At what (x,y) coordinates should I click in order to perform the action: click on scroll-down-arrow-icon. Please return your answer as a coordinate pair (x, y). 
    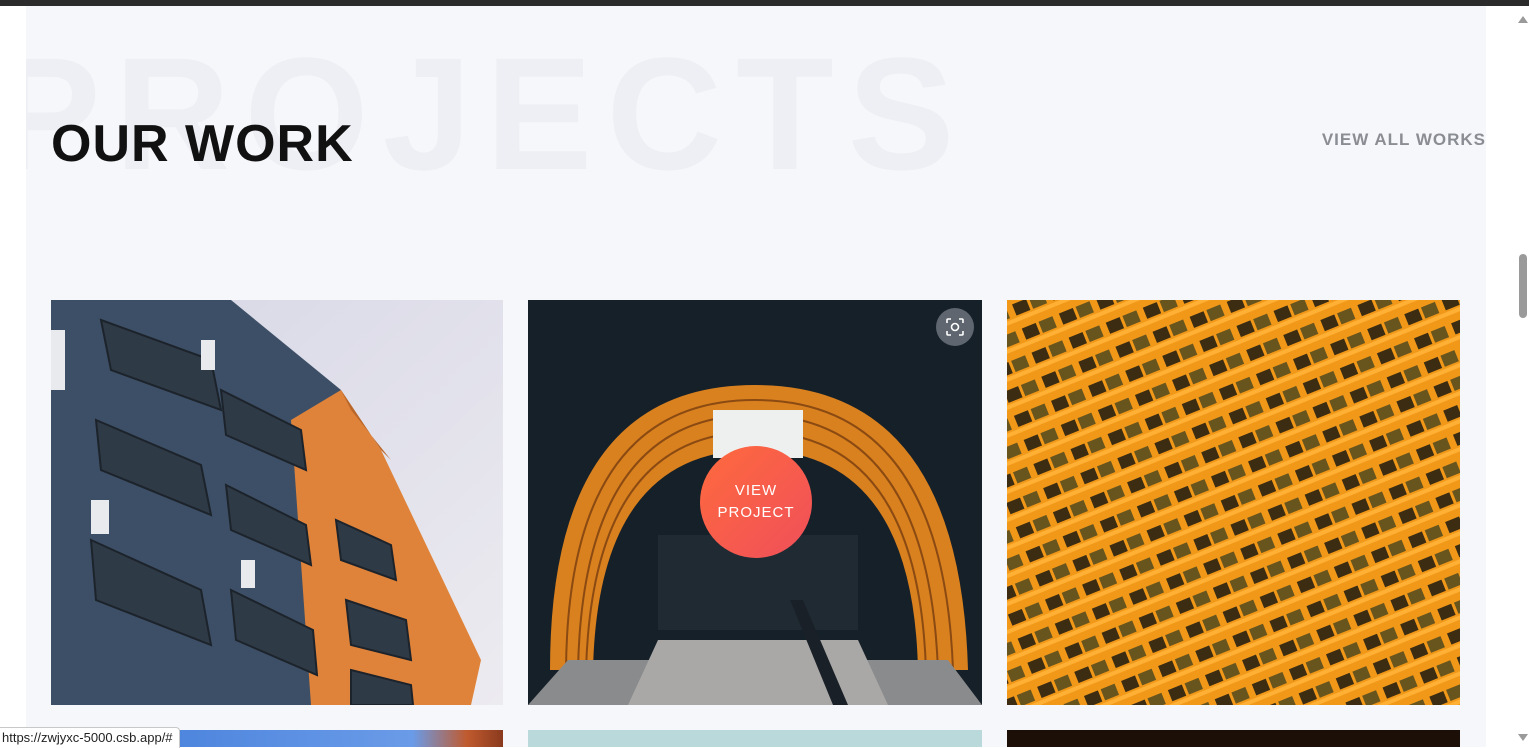
    Looking at the image, I should click on (1523, 737).